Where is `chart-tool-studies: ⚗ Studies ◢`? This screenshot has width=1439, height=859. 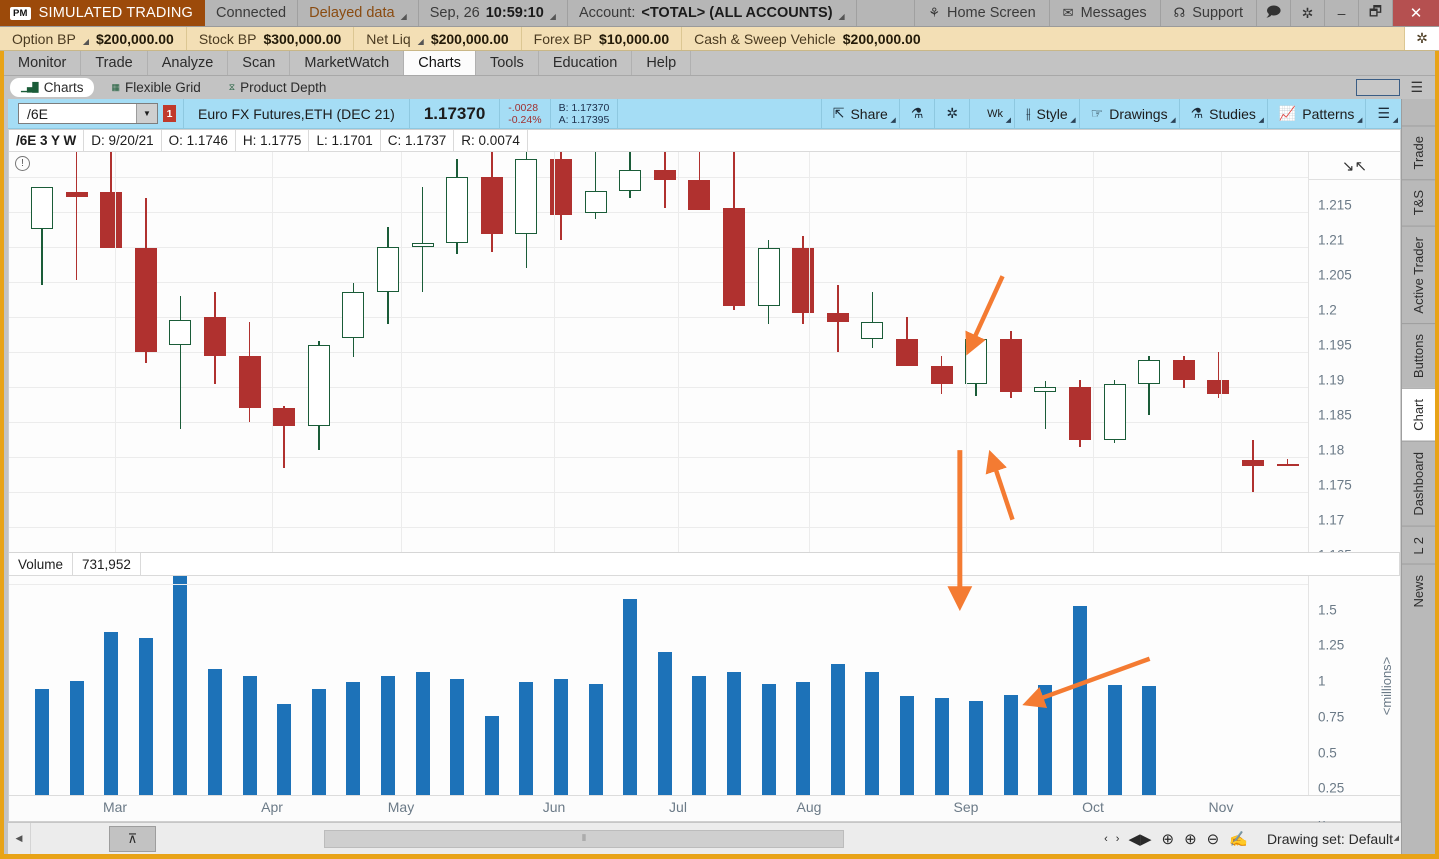 chart-tool-studies: ⚗ Studies ◢ is located at coordinates (1222, 113).